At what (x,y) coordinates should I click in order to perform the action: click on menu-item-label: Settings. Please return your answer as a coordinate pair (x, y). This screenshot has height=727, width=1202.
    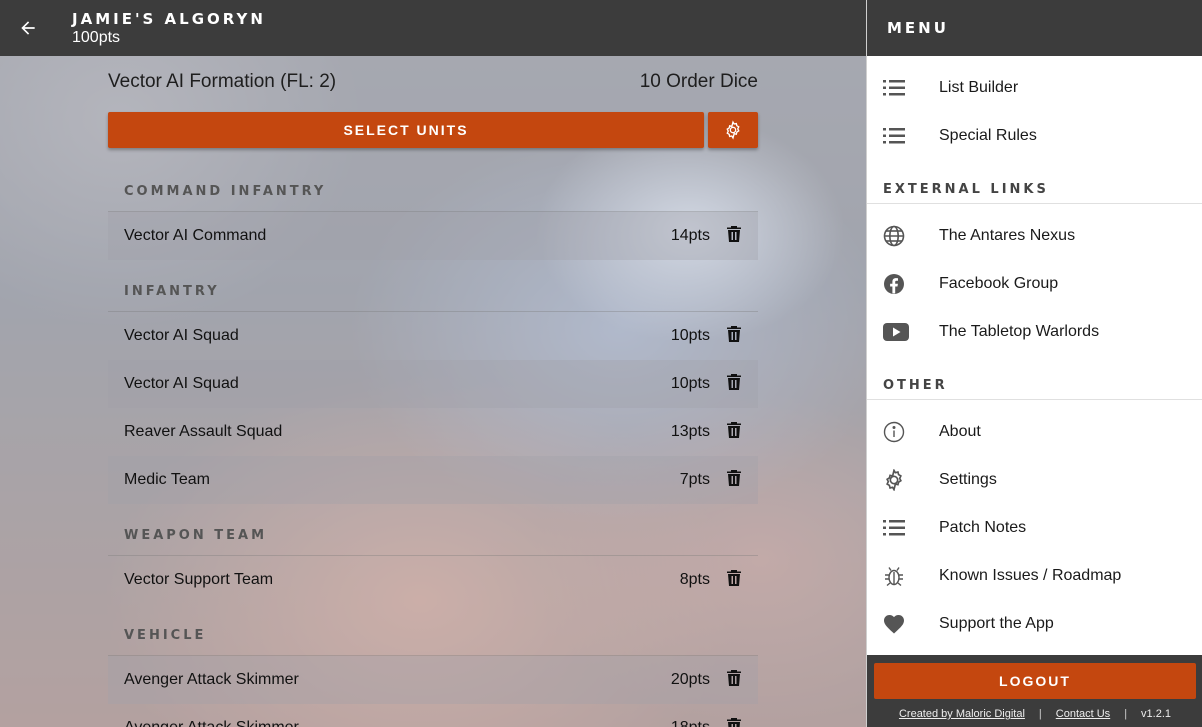
    Looking at the image, I should click on (968, 479).